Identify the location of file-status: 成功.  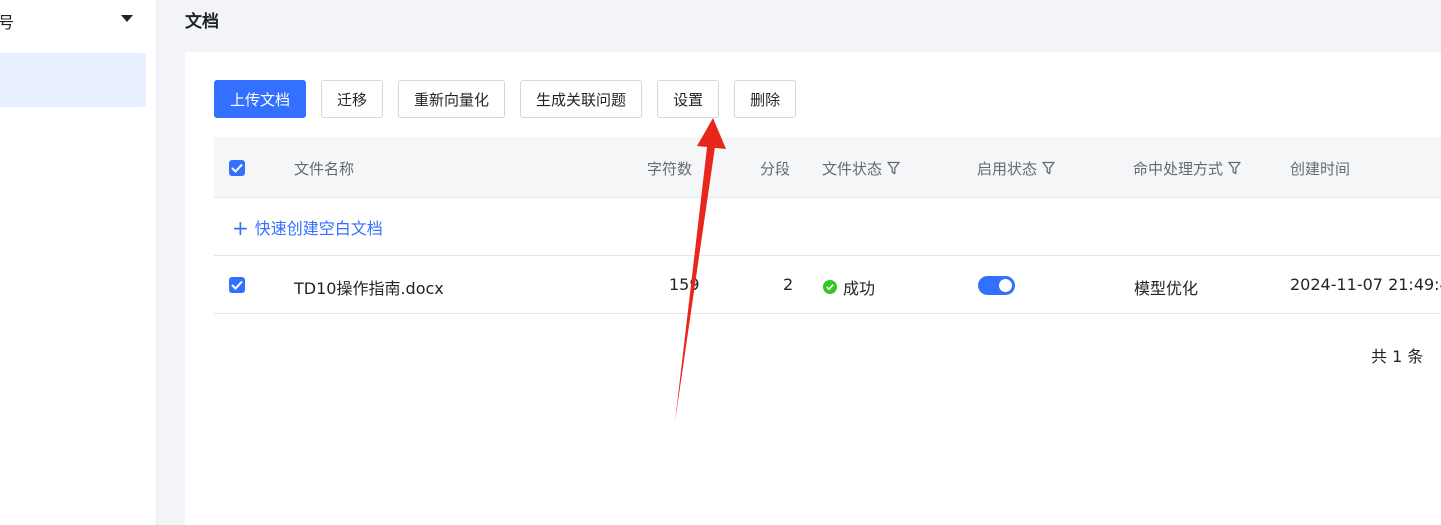
(849, 287).